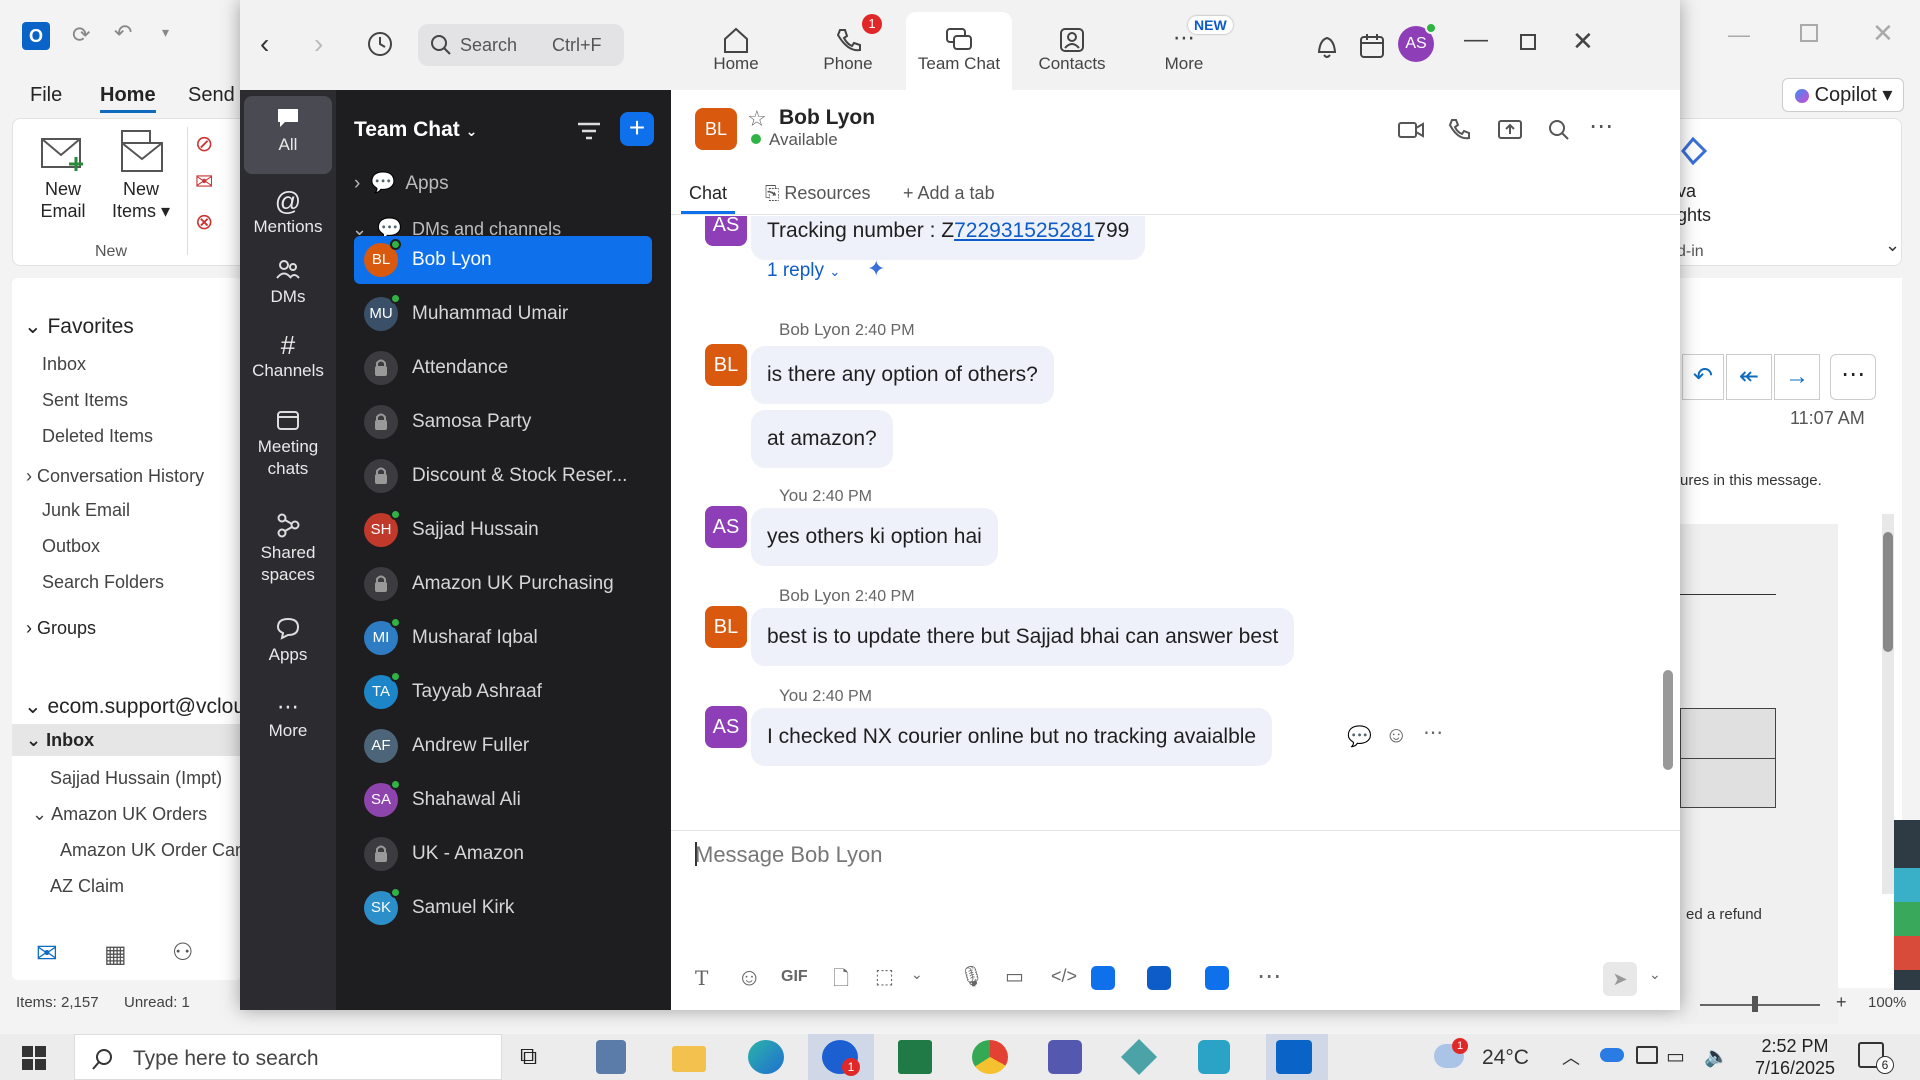  Describe the element at coordinates (849, 774) in the screenshot. I see `thread-more-icon: ⋯` at that location.